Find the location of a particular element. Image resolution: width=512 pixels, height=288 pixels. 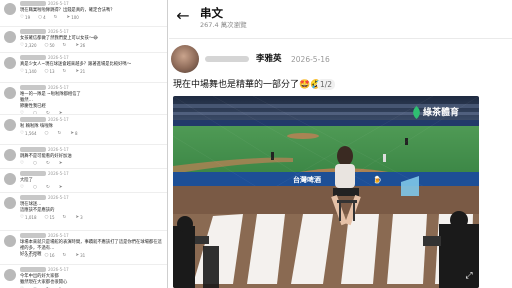

reply-button: ○ 50 is located at coordinates (50, 46).